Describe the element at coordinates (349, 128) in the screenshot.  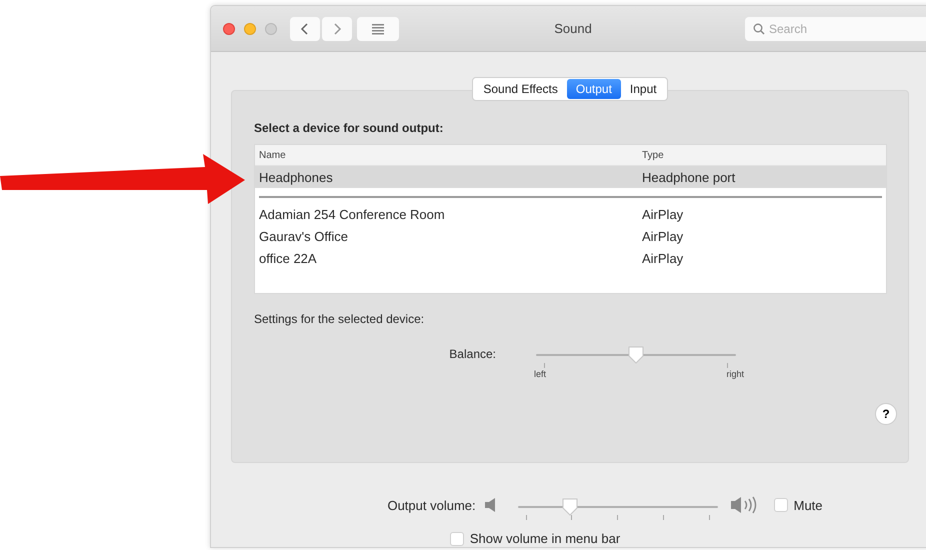
I see `section-heading: Select a device for sound output:` at that location.